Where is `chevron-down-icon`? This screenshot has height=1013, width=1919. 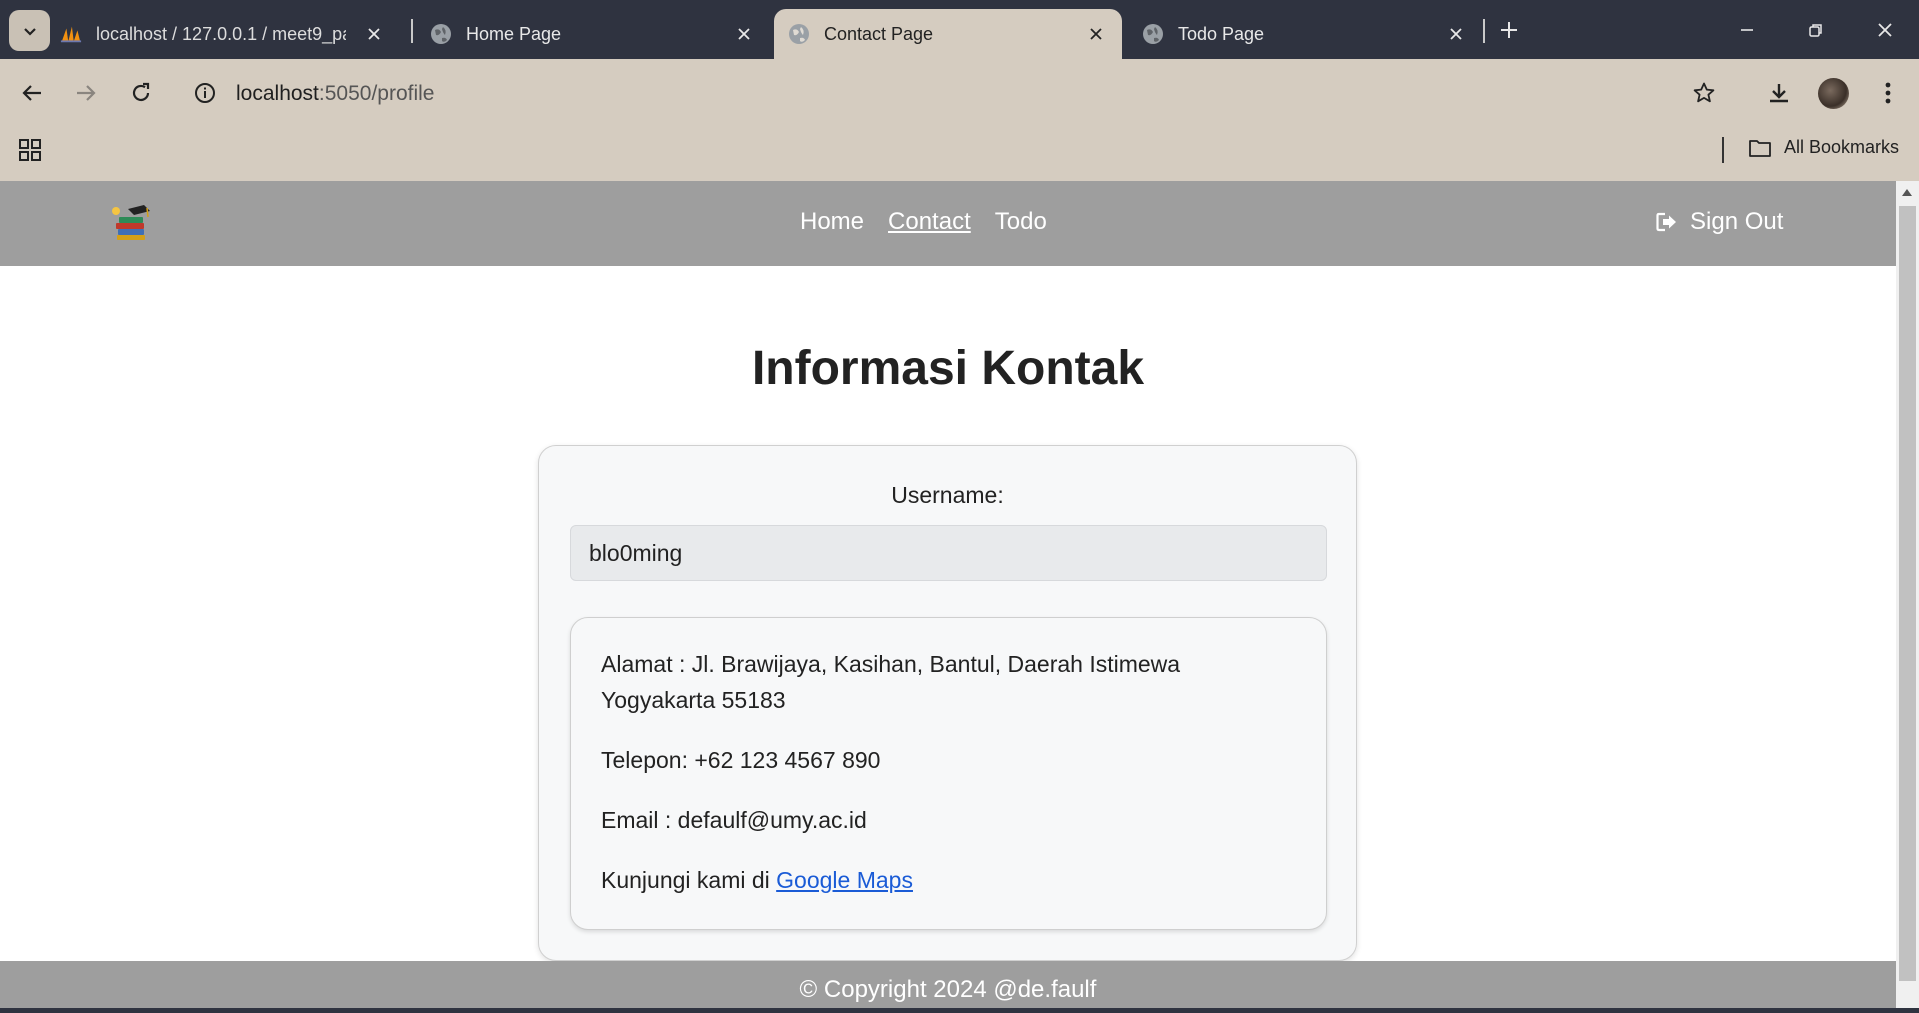
chevron-down-icon is located at coordinates (29, 31).